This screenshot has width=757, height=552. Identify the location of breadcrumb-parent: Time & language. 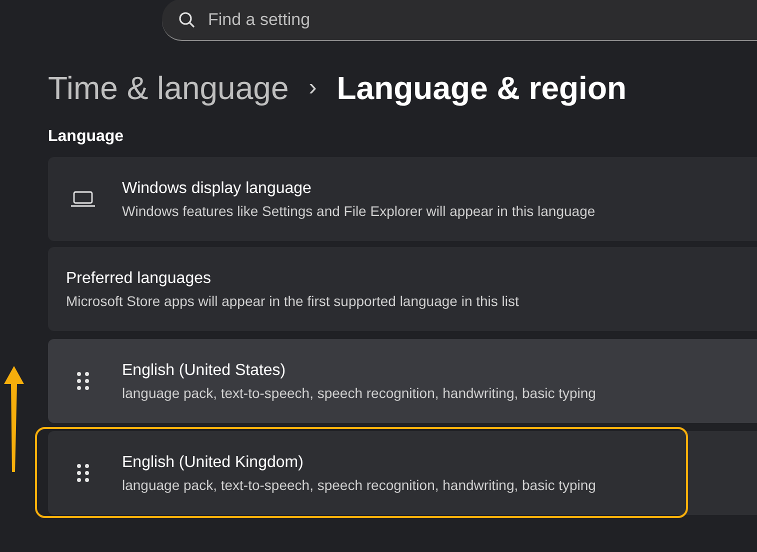
(168, 88).